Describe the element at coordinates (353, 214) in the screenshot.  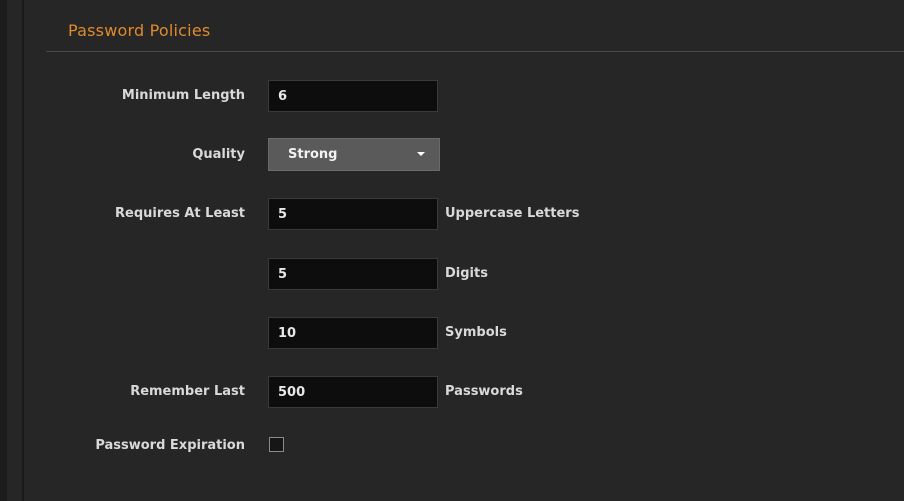
I see `uppercase-count-input` at that location.